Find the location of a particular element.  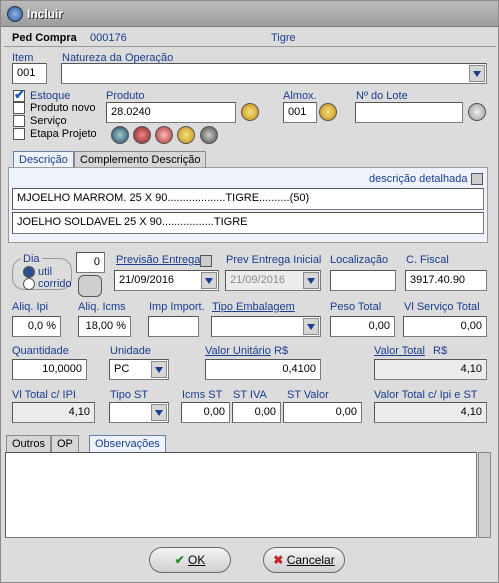

quantidade-field: 10,0000 is located at coordinates (49, 369).